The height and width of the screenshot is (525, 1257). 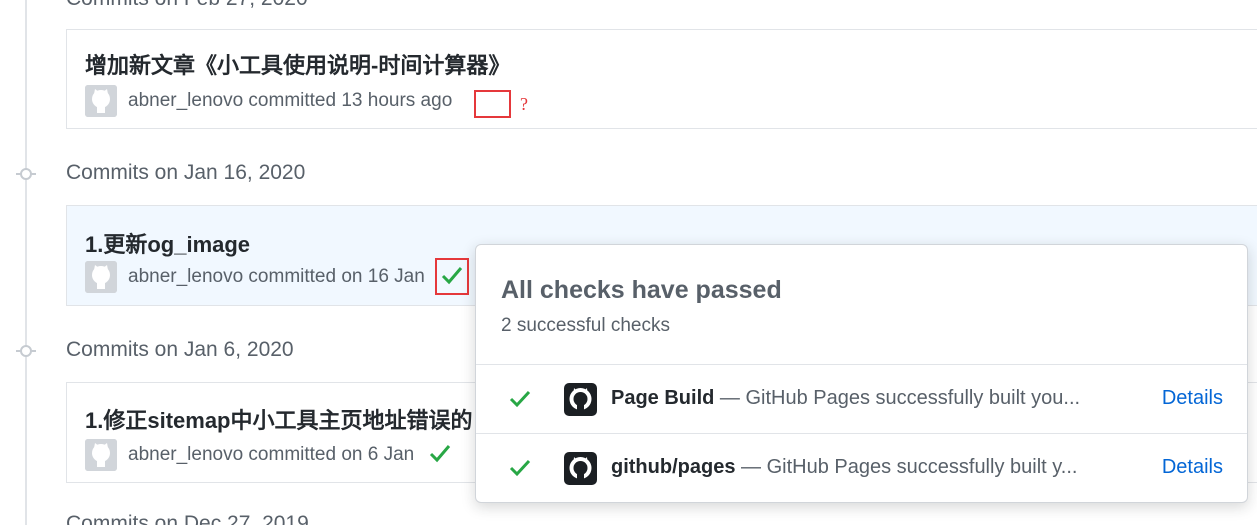 What do you see at coordinates (524, 104) in the screenshot?
I see `annotation-question-mark: ?` at bounding box center [524, 104].